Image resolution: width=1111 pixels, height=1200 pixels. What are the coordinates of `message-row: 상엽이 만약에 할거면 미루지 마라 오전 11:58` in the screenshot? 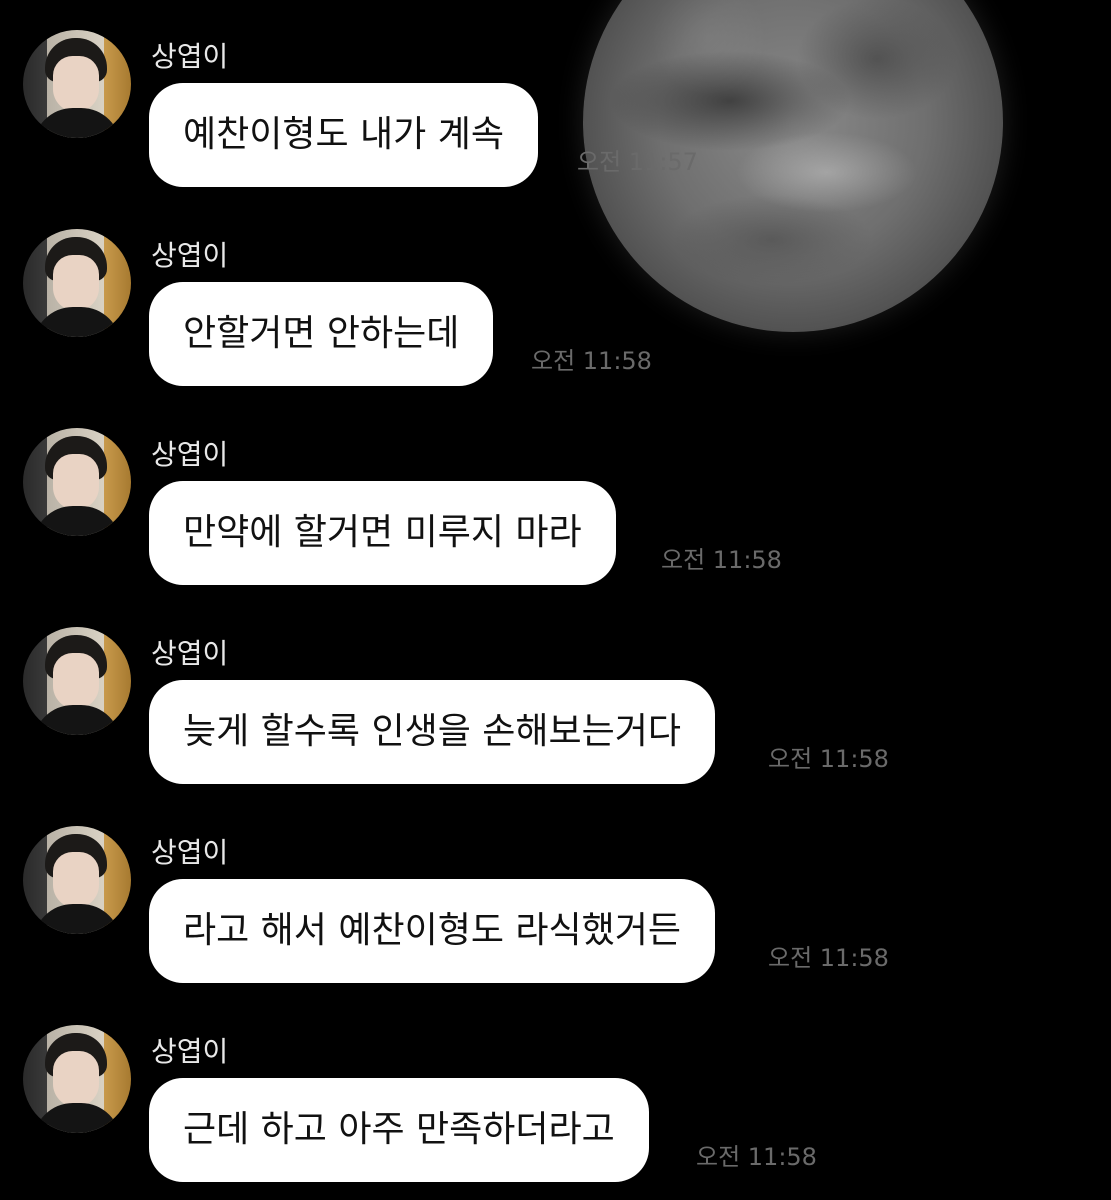 It's located at (555, 513).